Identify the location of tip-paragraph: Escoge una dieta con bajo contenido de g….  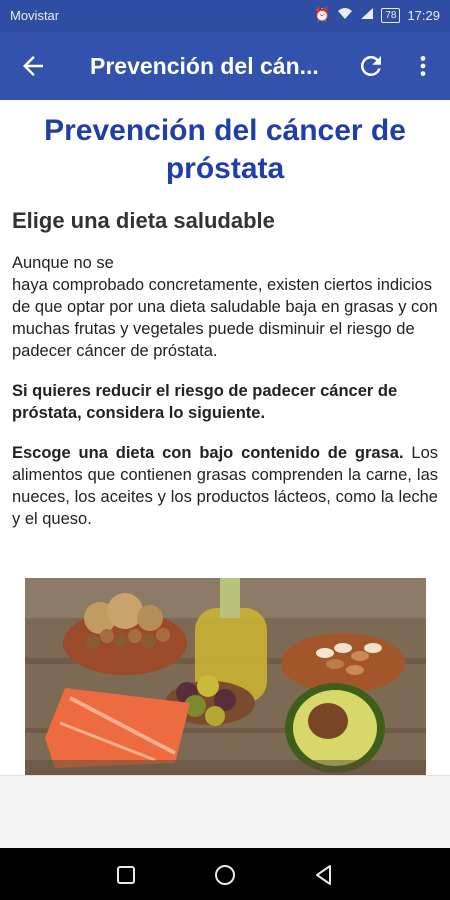
(225, 486).